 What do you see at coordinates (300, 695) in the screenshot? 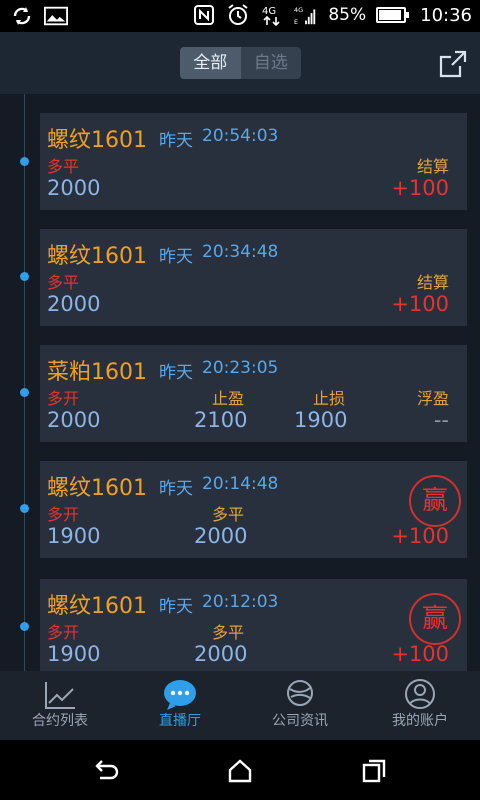
I see `globe-icon` at bounding box center [300, 695].